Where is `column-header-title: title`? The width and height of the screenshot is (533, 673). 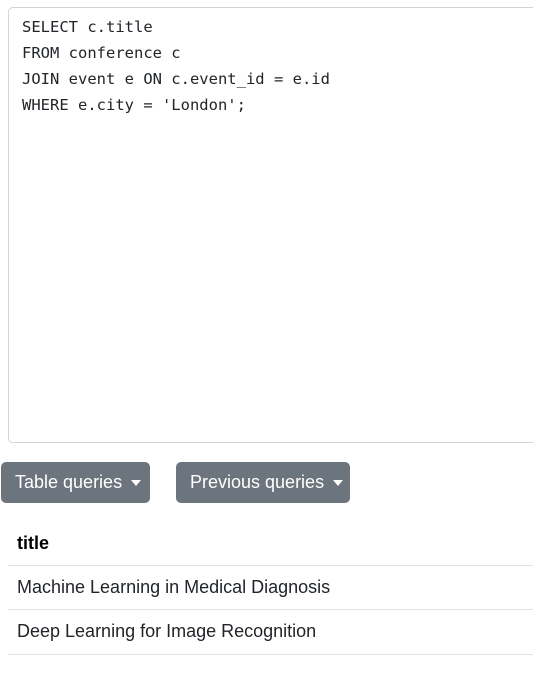
column-header-title: title is located at coordinates (33, 543).